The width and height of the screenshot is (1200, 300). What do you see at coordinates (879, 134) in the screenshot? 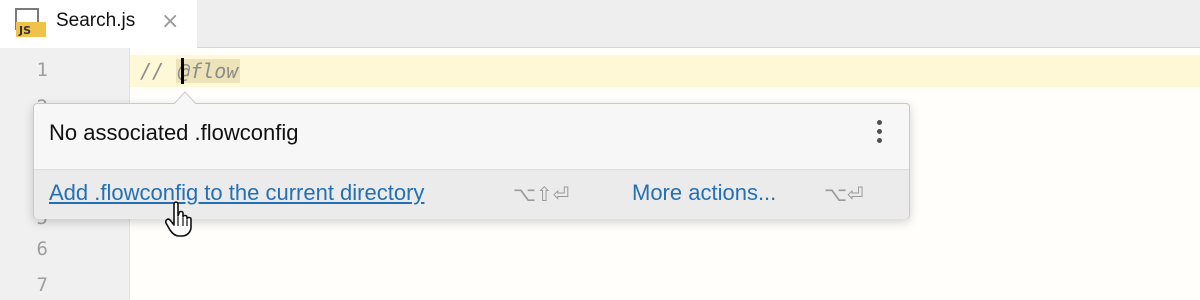
I see `more-vertical-icon` at bounding box center [879, 134].